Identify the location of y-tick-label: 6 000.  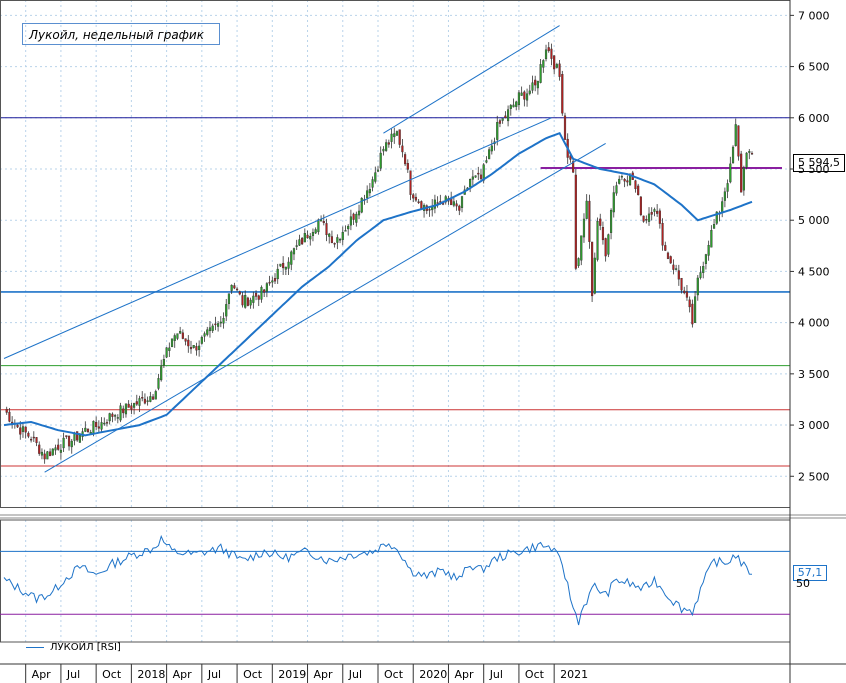
(814, 118).